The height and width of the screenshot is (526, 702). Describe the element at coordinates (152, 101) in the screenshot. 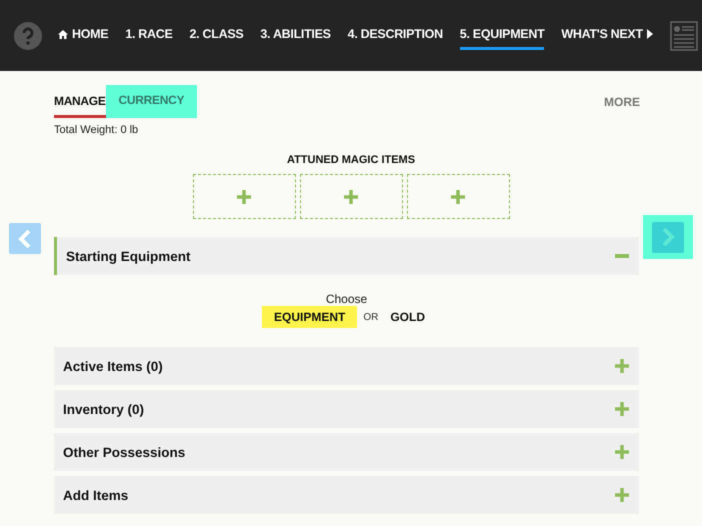

I see `tab: CURRENCY` at that location.